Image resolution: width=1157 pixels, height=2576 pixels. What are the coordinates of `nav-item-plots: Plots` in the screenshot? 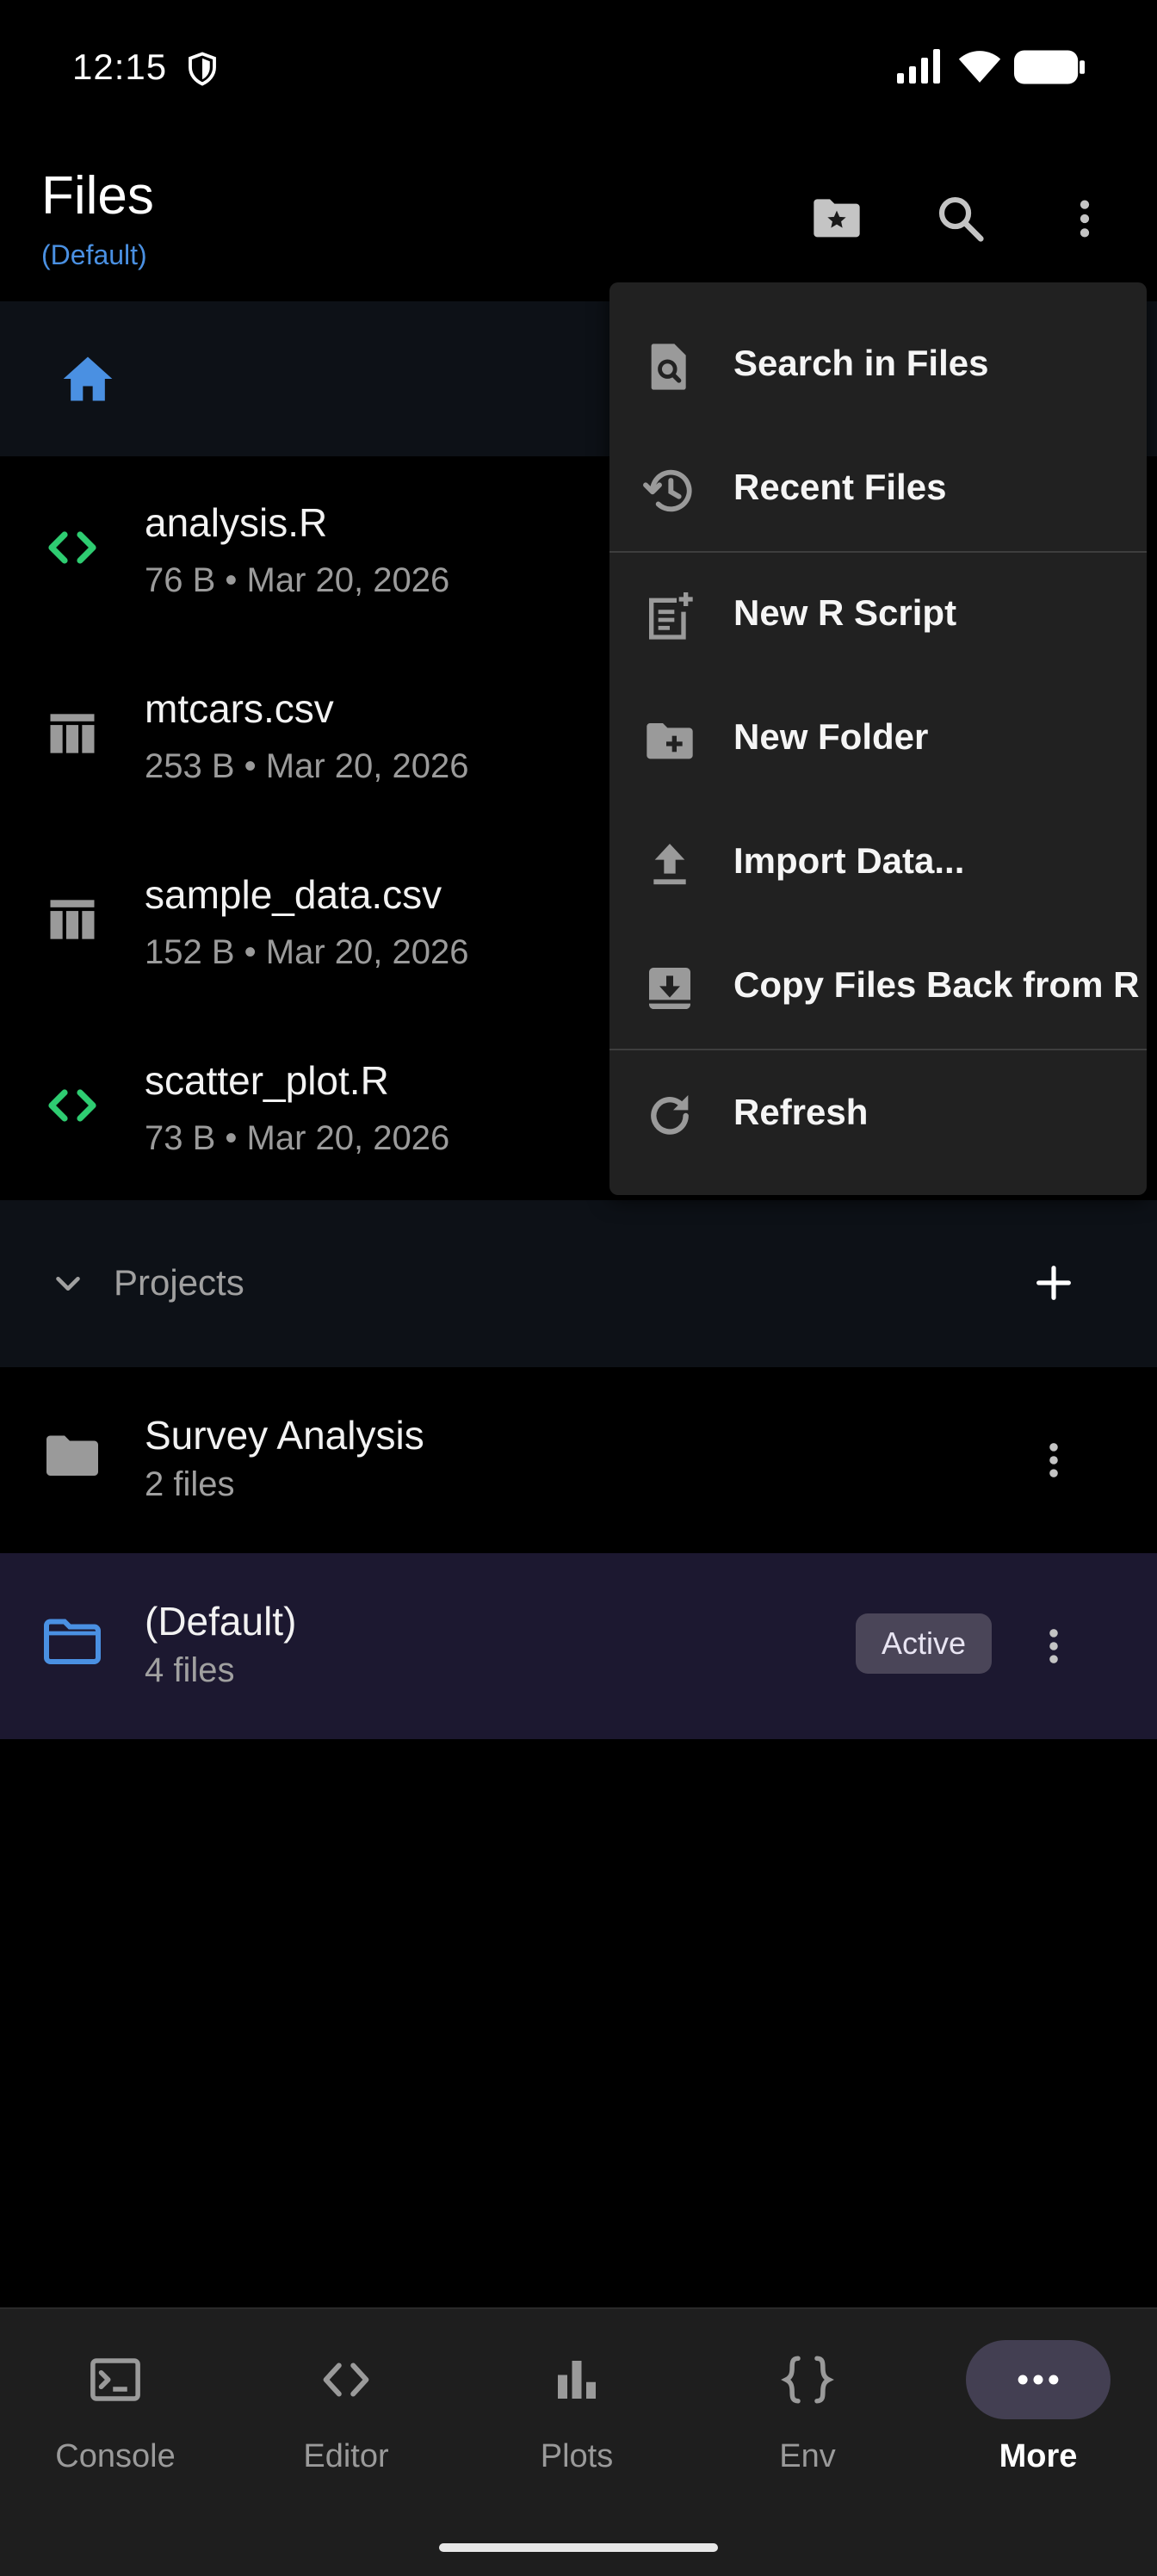 It's located at (577, 2412).